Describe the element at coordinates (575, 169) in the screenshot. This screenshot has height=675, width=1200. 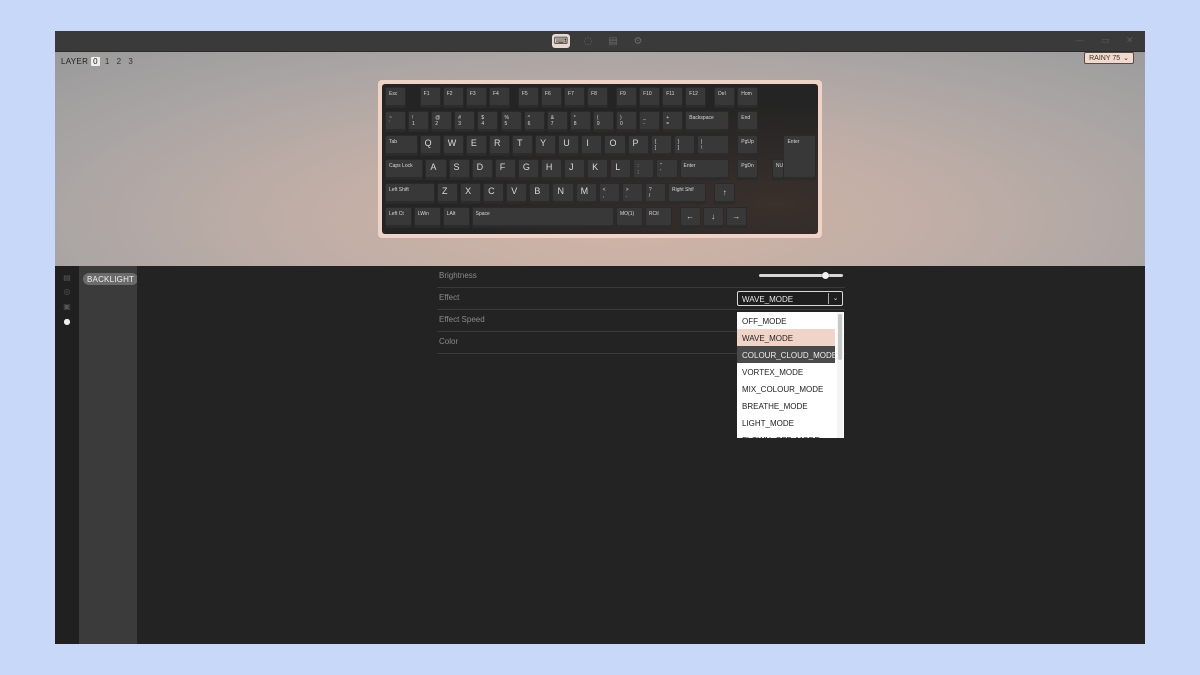
I see `key-j: J` at that location.